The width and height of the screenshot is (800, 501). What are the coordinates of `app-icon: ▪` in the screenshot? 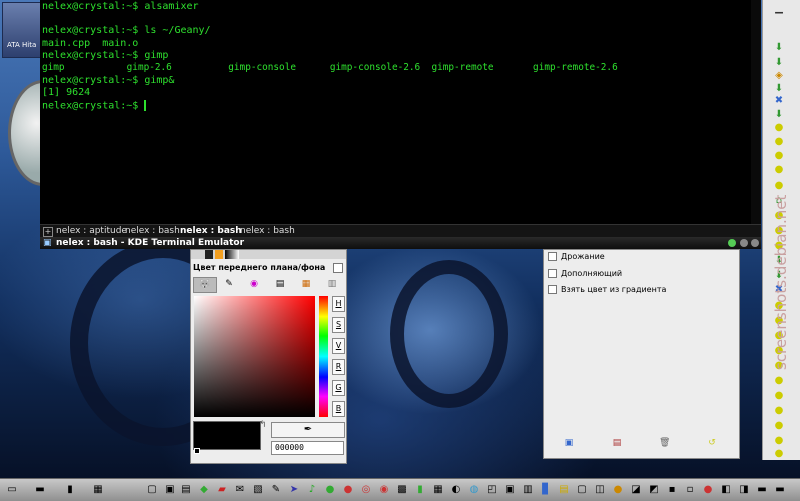 It's located at (672, 490).